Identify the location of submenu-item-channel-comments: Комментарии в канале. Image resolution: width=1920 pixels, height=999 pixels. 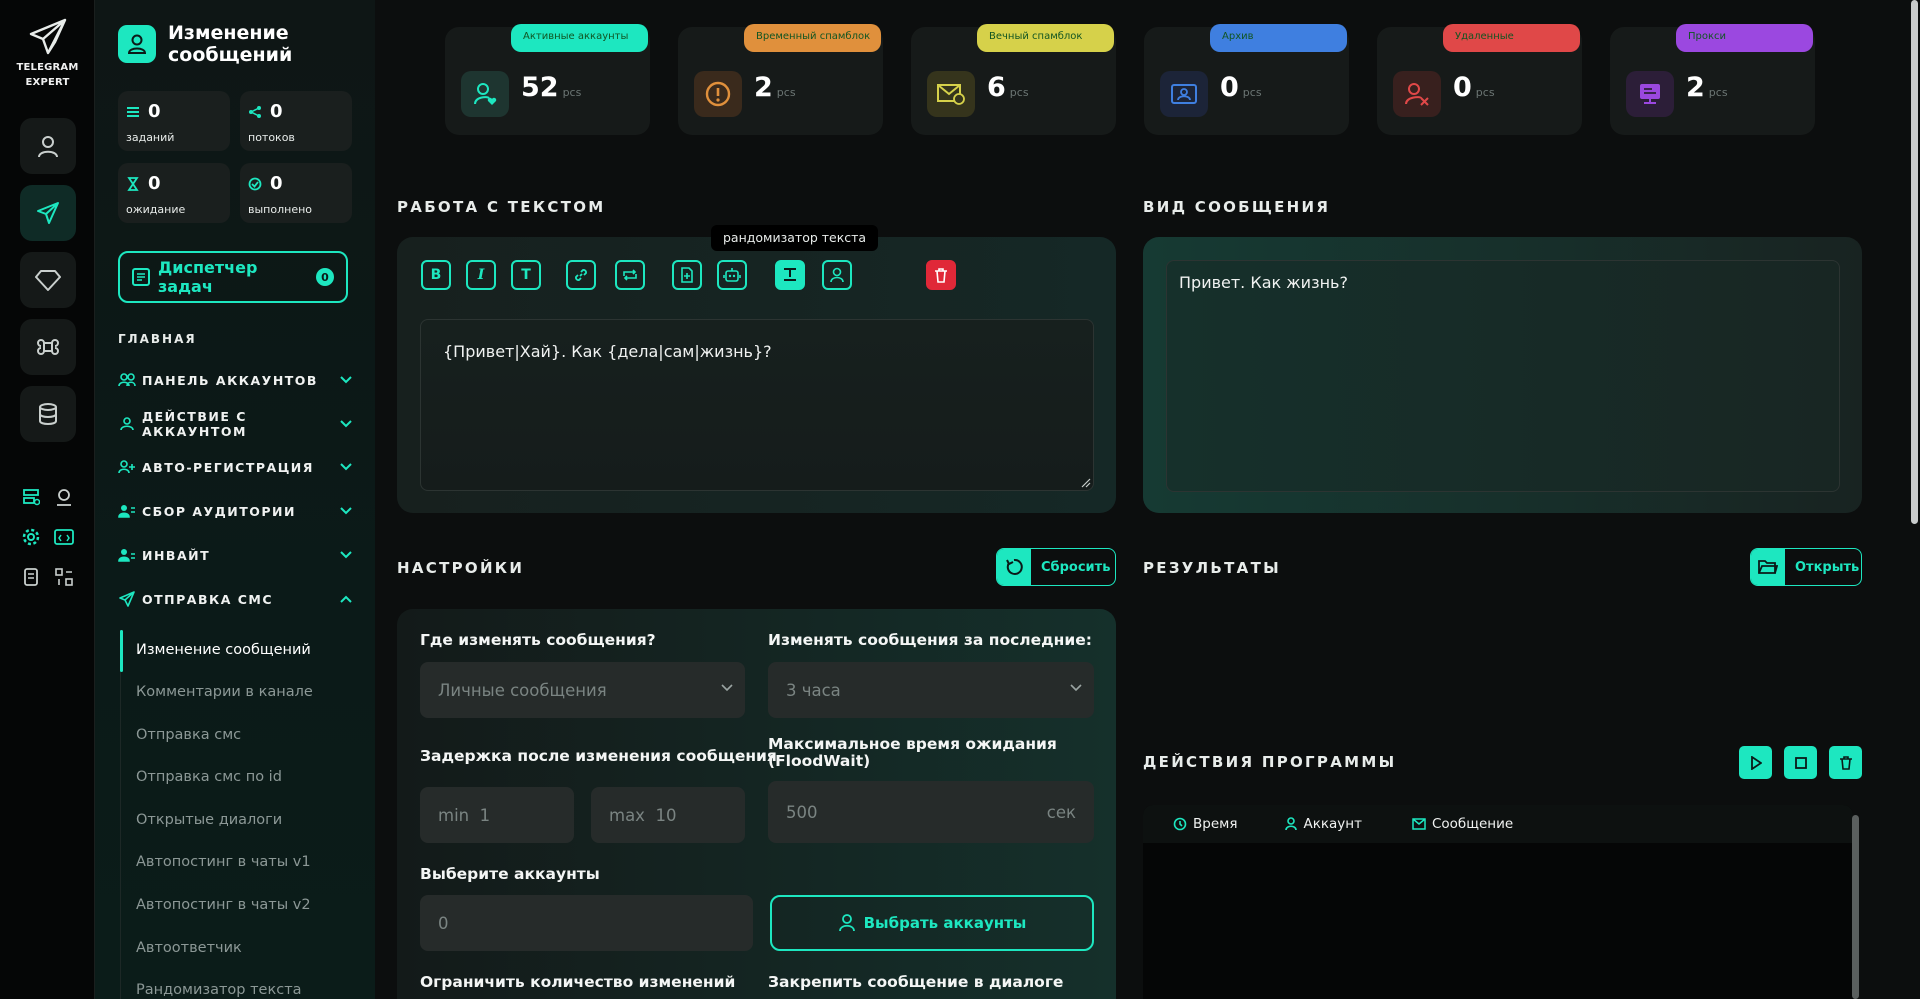
(246, 692).